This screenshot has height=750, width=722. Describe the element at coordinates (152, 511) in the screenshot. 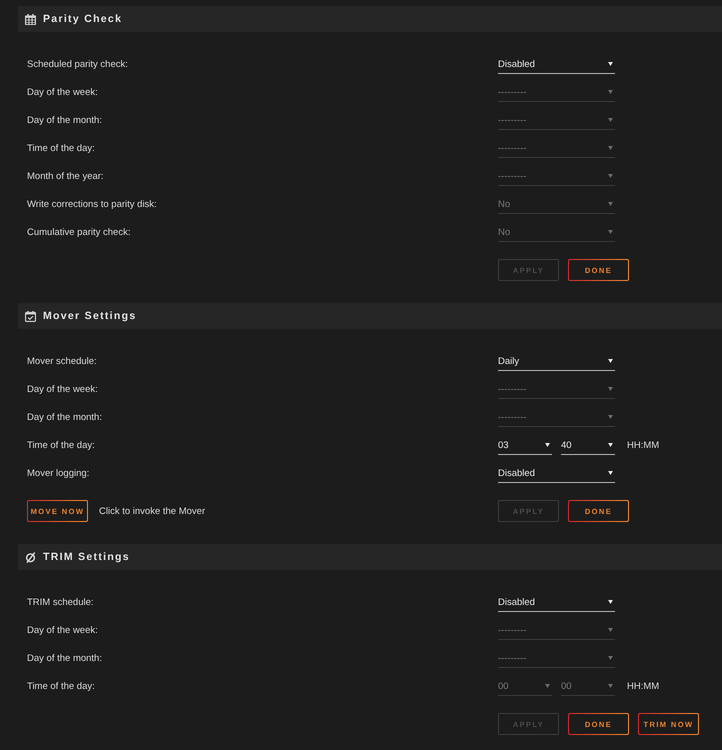

I see `hint-text: Click to invoke the Mover` at that location.